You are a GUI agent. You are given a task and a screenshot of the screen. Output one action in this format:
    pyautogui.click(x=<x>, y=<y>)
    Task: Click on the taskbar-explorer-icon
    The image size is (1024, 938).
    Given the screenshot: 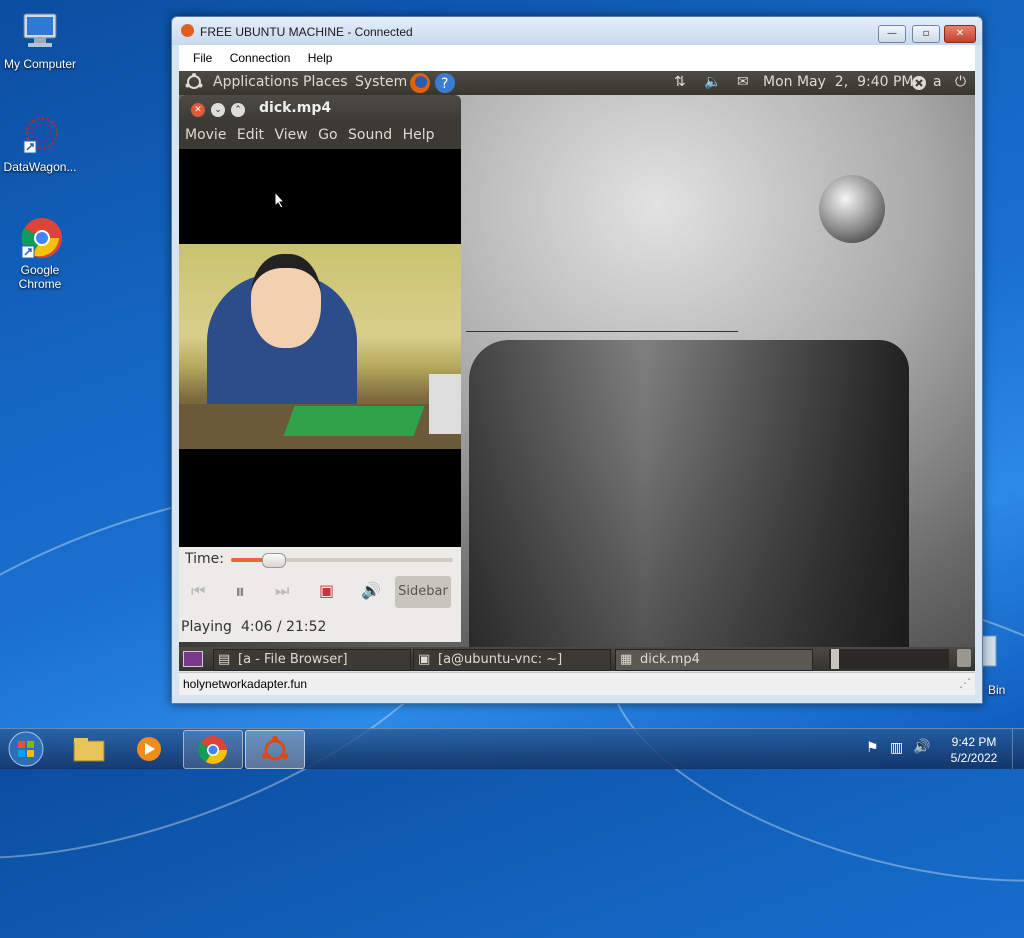 What is the action you would take?
    pyautogui.click(x=89, y=749)
    